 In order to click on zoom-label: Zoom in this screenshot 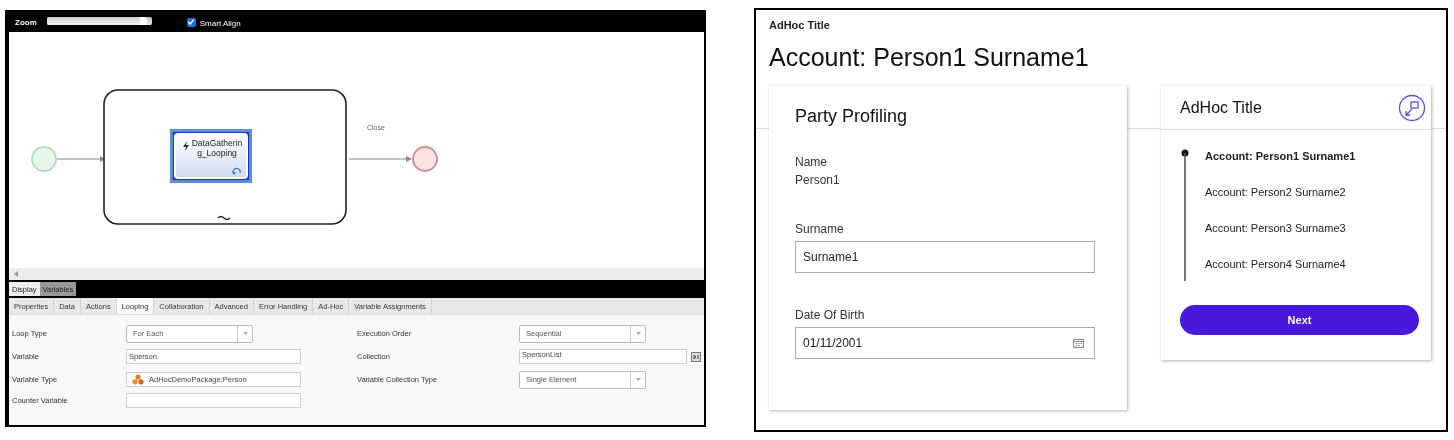, I will do `click(26, 22)`.